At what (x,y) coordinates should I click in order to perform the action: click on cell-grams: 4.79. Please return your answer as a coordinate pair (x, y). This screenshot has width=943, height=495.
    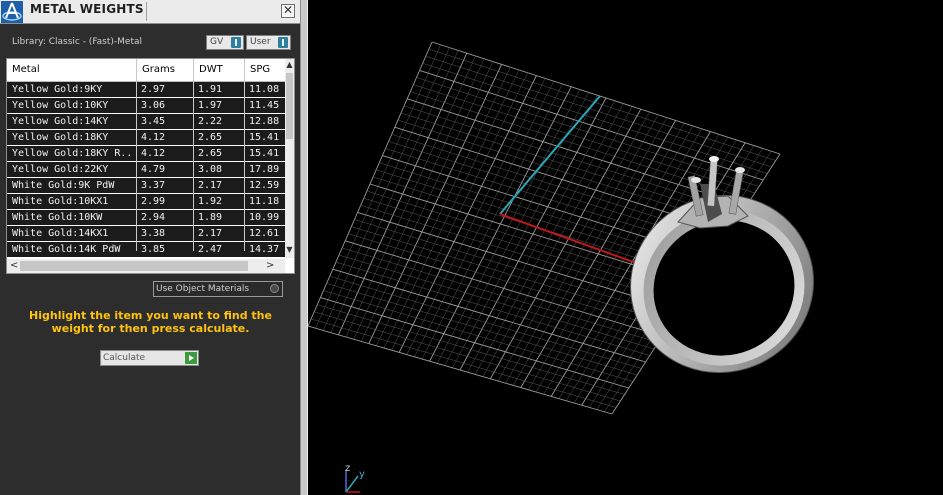
    Looking at the image, I should click on (153, 169).